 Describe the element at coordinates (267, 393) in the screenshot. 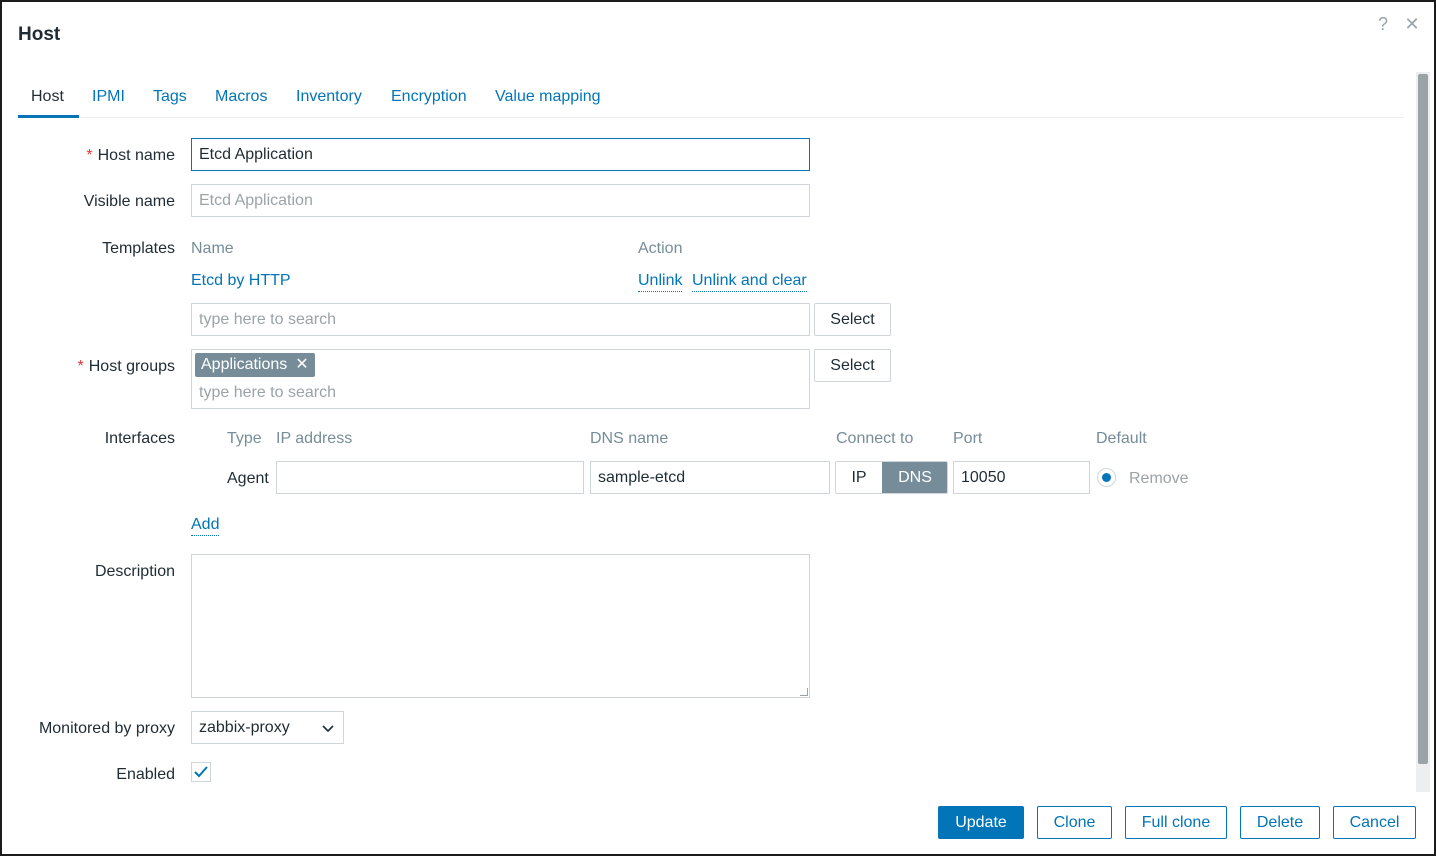

I see `host-groups-search-placeholder: type here to search` at that location.